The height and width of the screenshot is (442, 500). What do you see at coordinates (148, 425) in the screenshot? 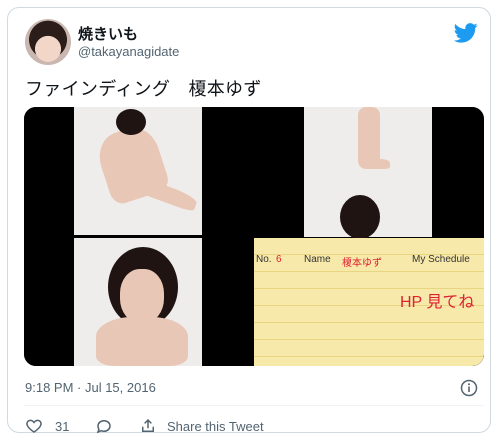
I see `share-icon` at bounding box center [148, 425].